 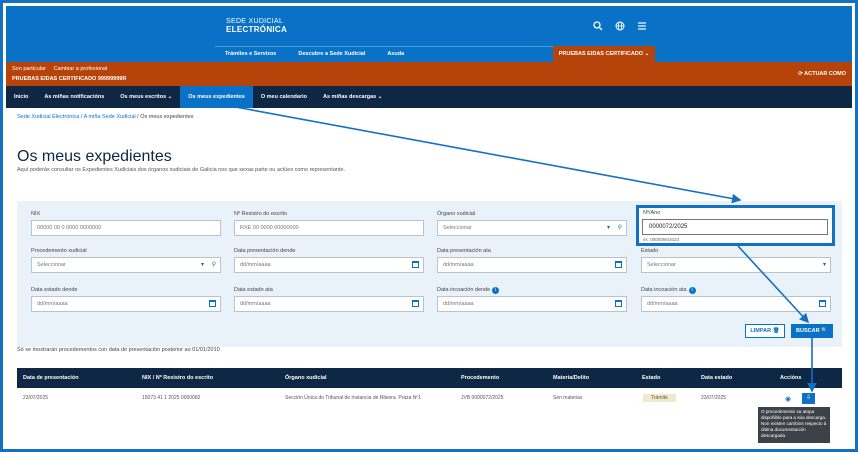 I want to click on hamburger-icon, so click(x=642, y=26).